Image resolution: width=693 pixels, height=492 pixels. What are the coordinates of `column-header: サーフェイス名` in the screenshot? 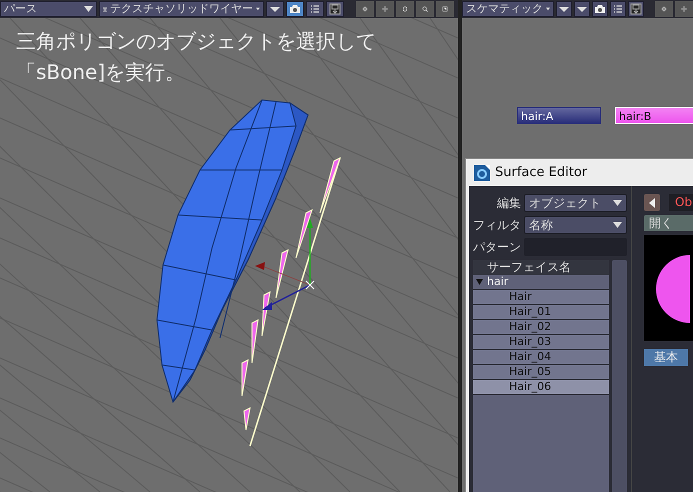 It's located at (541, 267).